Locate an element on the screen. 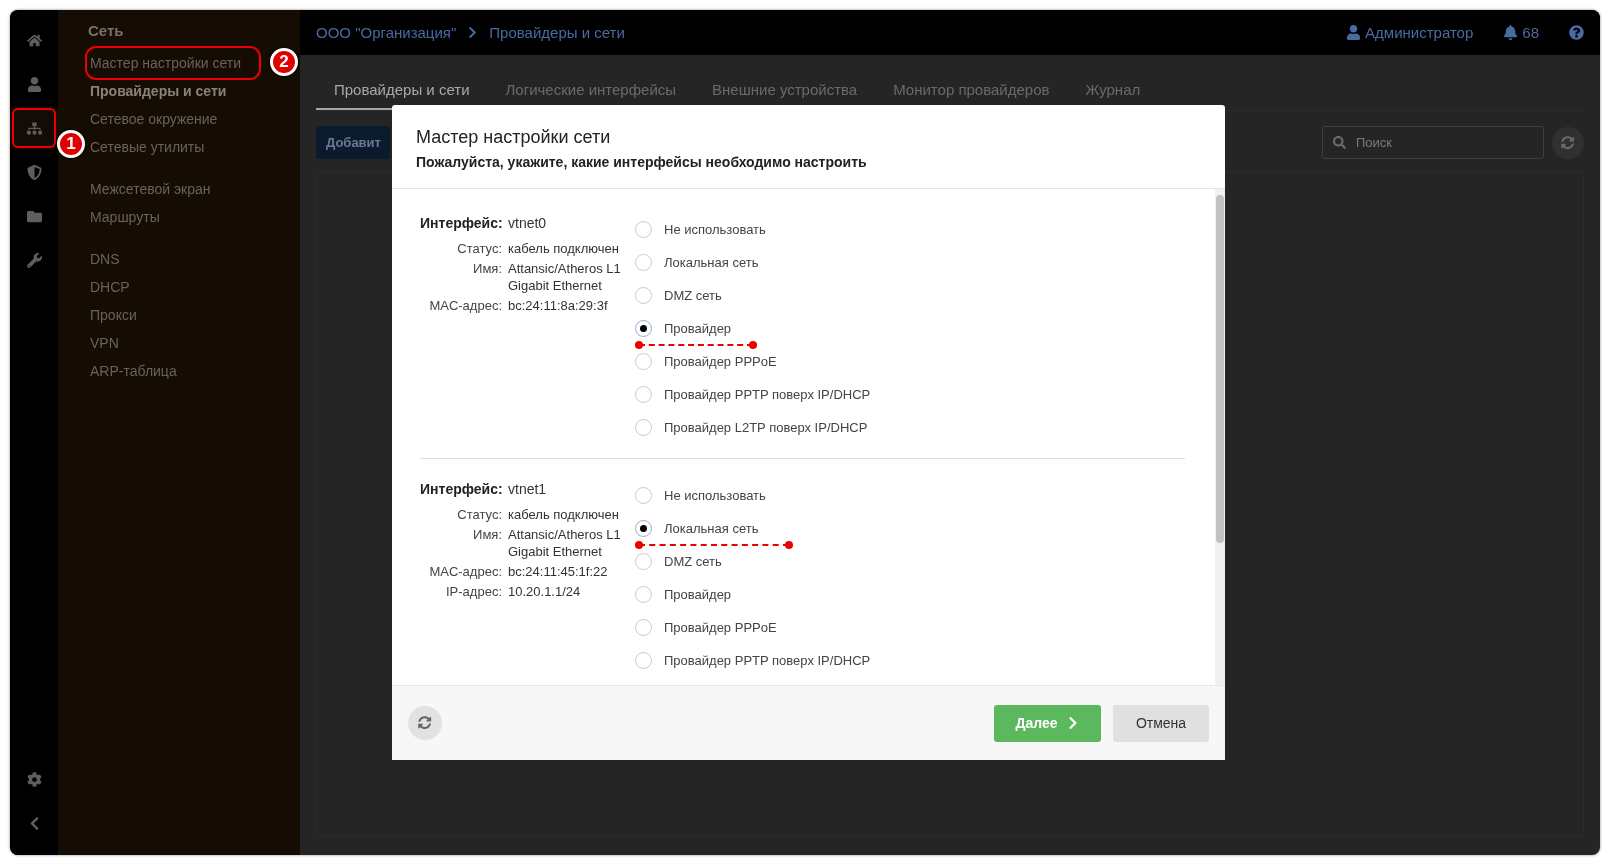 This screenshot has height=865, width=1617. sidebar-item: Провайдеры и сети is located at coordinates (188, 91).